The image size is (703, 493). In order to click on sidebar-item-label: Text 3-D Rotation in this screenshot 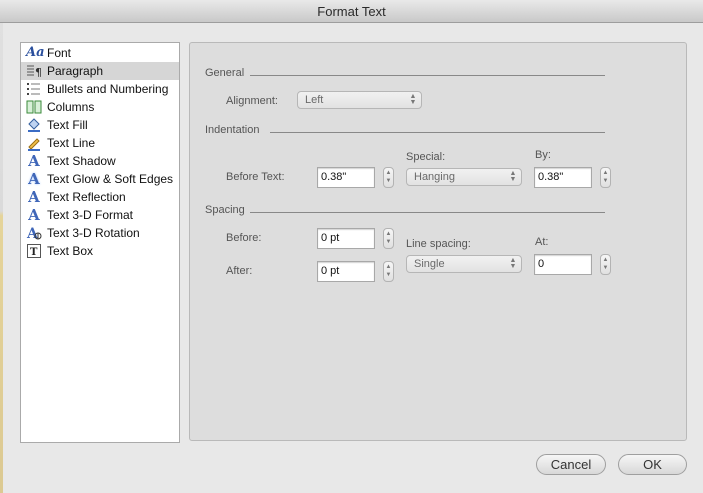, I will do `click(93, 233)`.